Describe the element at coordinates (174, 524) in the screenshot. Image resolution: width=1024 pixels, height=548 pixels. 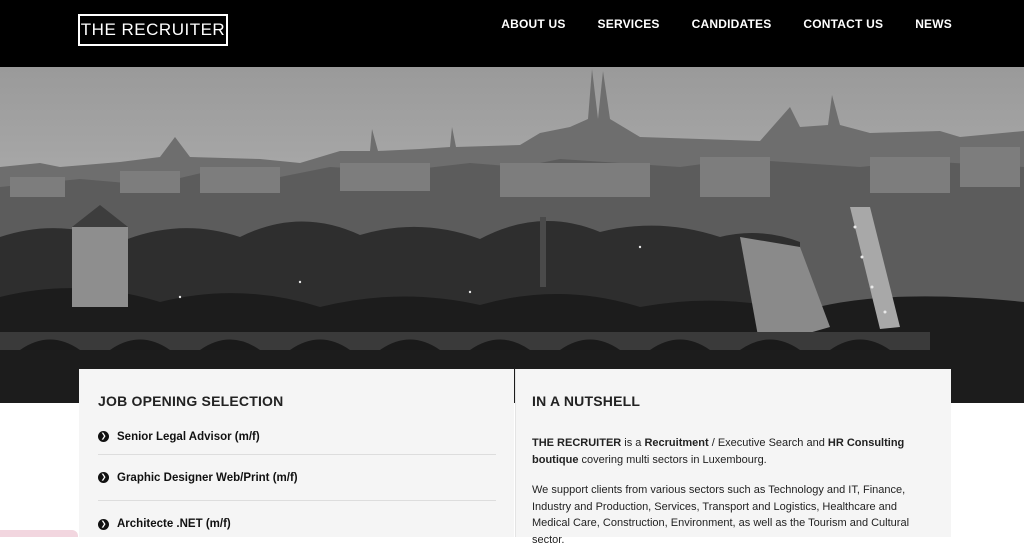
I see `job-title: Architecte .NET (m/f)` at that location.